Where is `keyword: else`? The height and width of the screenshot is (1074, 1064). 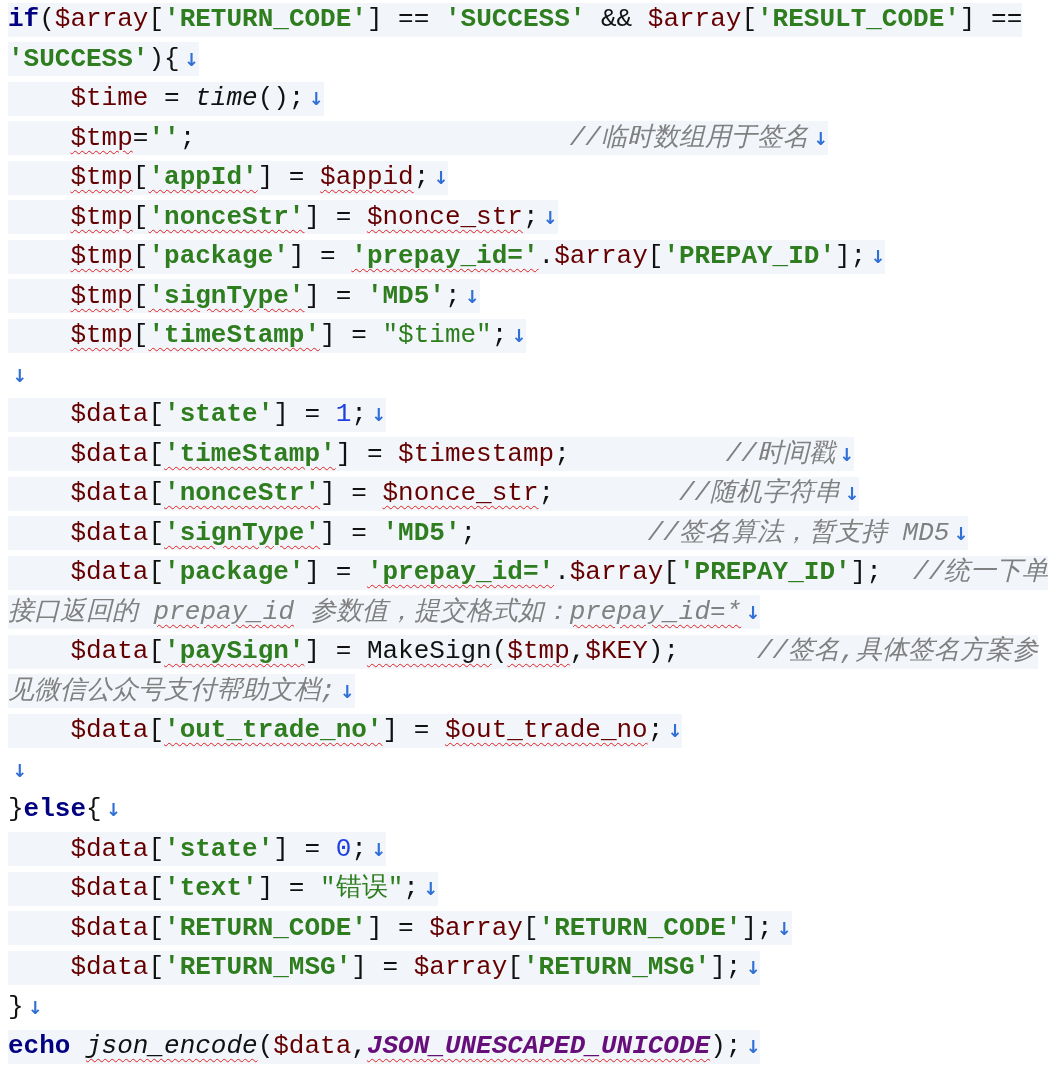 keyword: else is located at coordinates (55, 810).